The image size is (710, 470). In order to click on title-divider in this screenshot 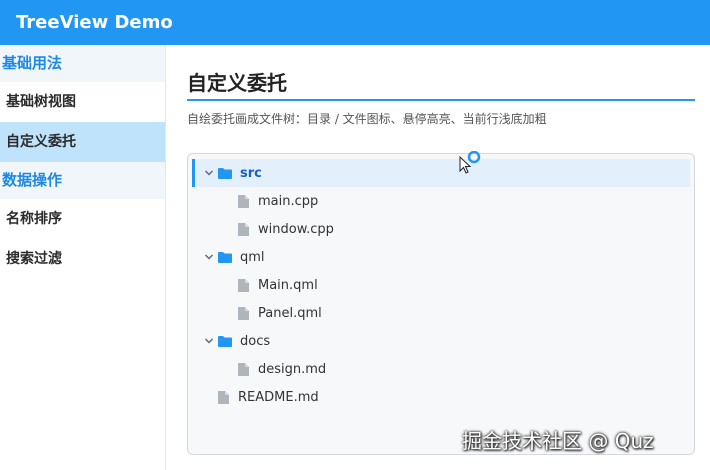, I will do `click(441, 100)`.